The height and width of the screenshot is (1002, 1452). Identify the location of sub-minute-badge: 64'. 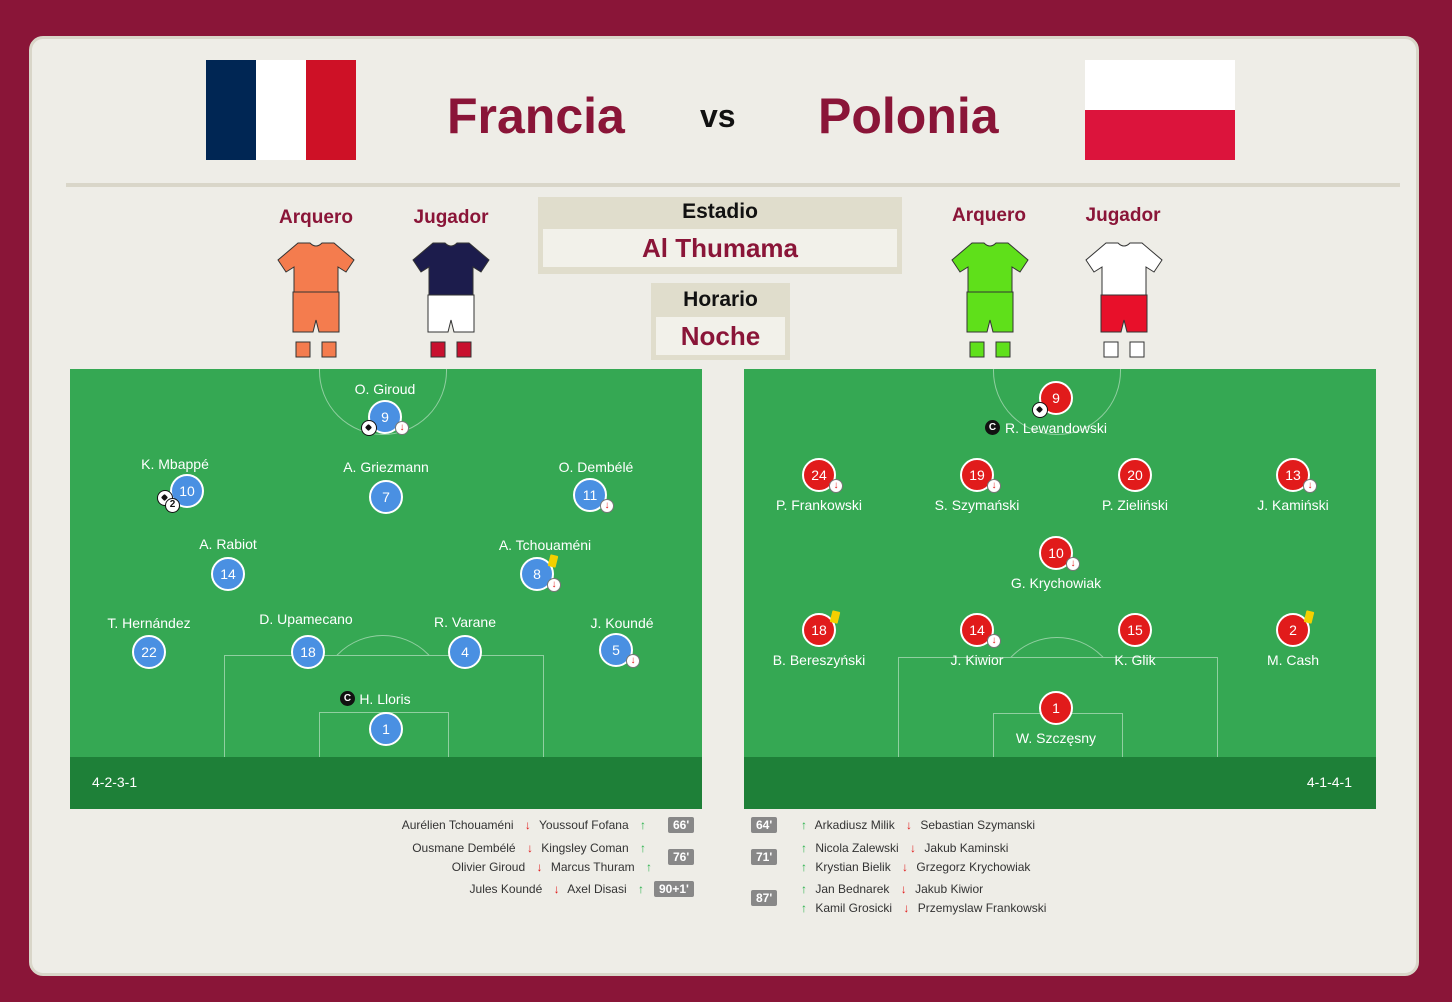
(764, 825).